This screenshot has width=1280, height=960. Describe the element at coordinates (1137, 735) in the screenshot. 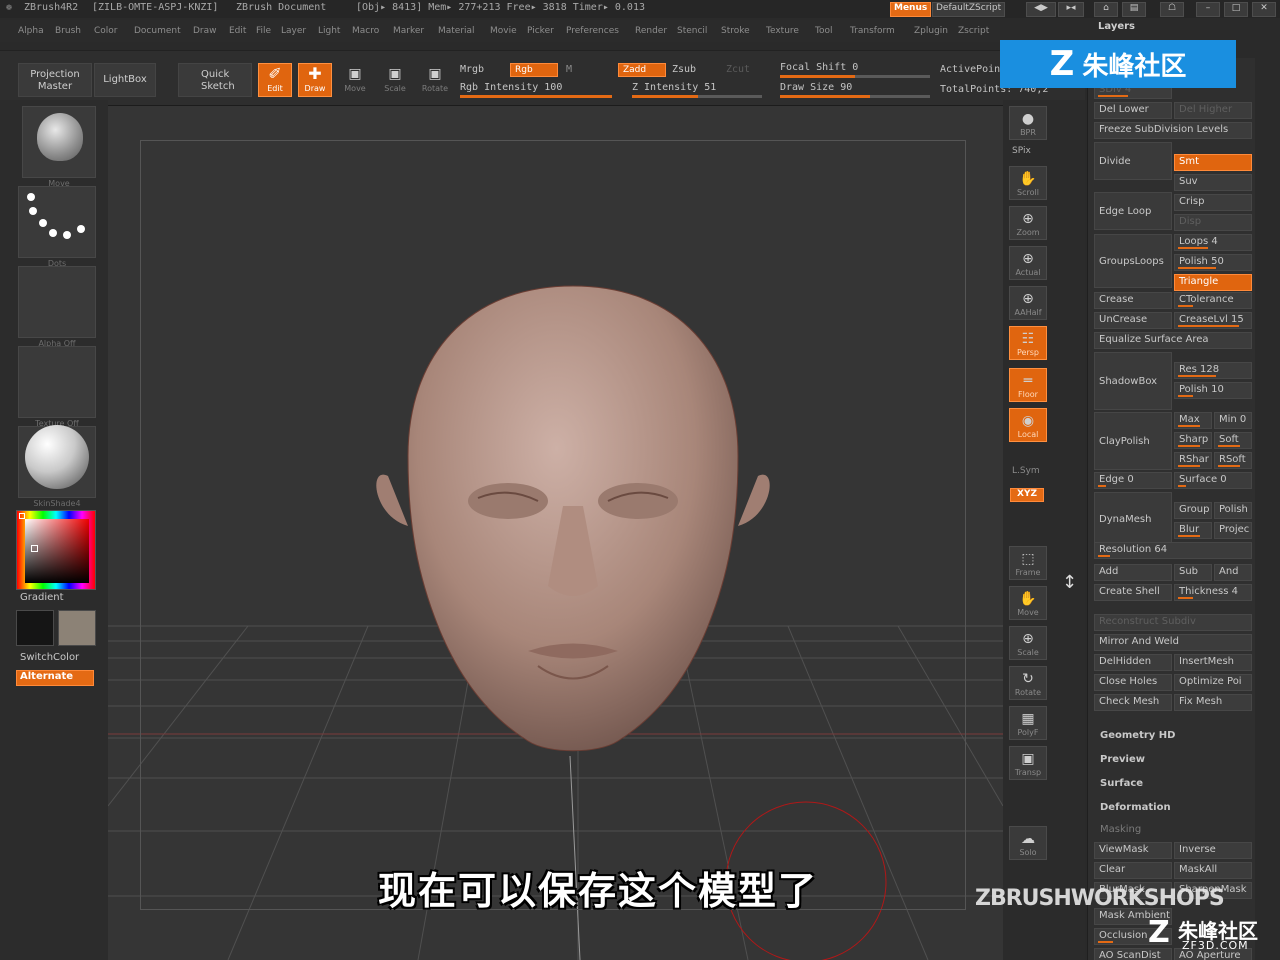

I see `geometry-hd-section: Geometry HD` at that location.